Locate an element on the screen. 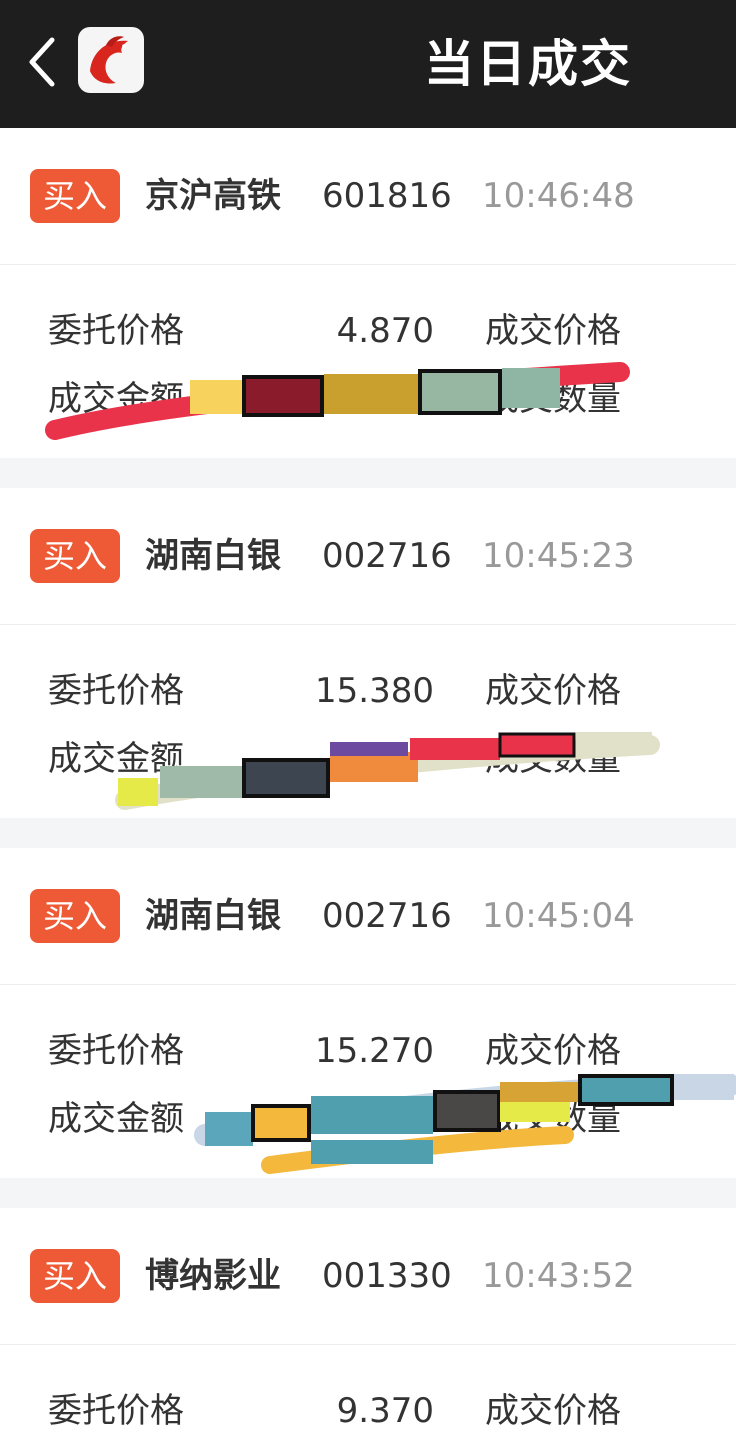 This screenshot has width=736, height=1444. back-button is located at coordinates (44, 62).